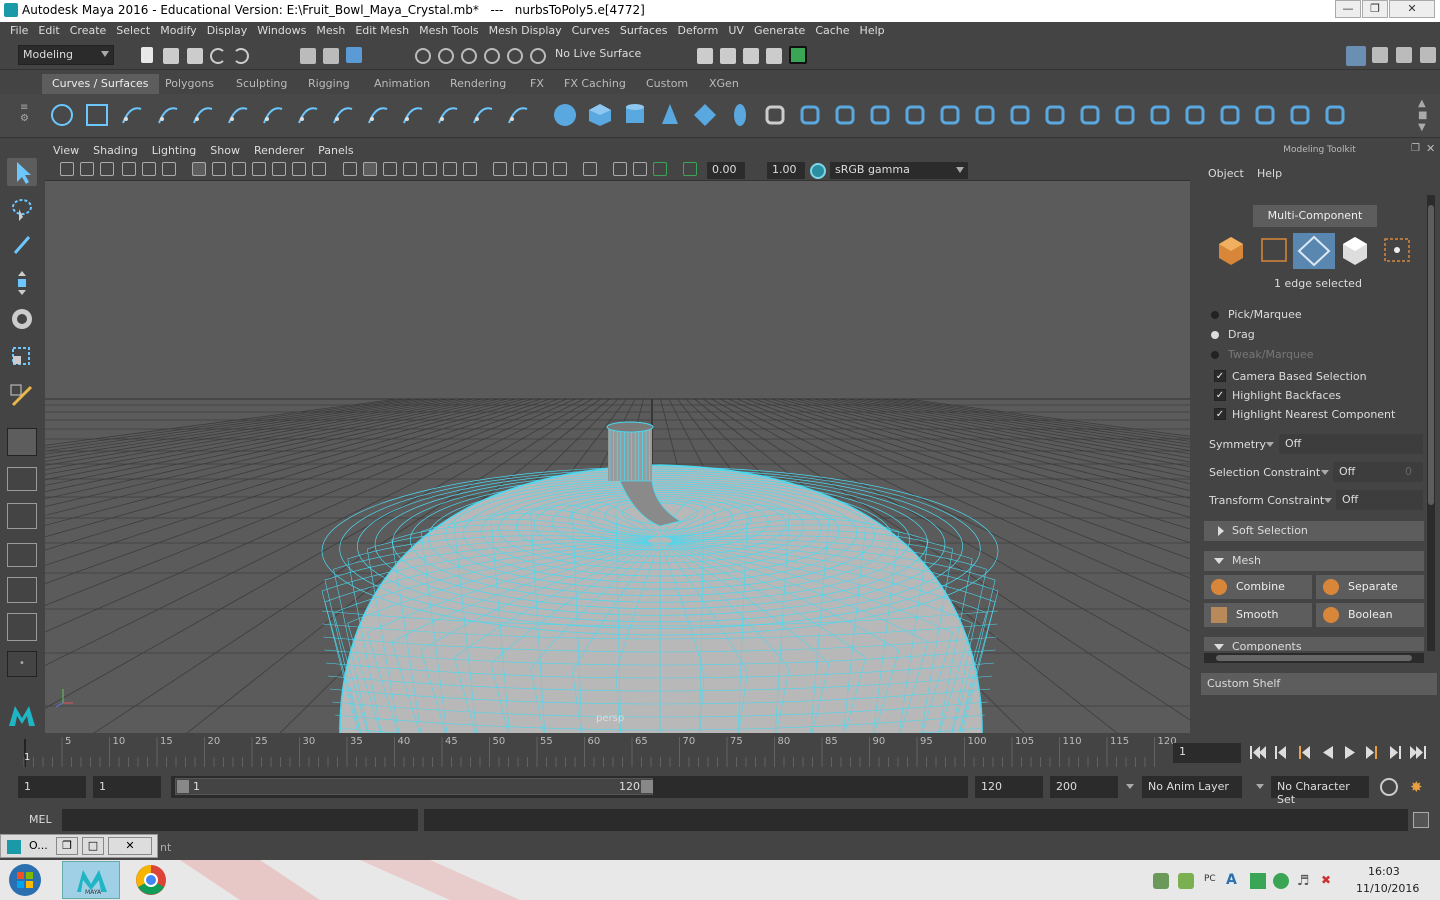  Describe the element at coordinates (227, 29) in the screenshot. I see `menu-display: Display` at that location.